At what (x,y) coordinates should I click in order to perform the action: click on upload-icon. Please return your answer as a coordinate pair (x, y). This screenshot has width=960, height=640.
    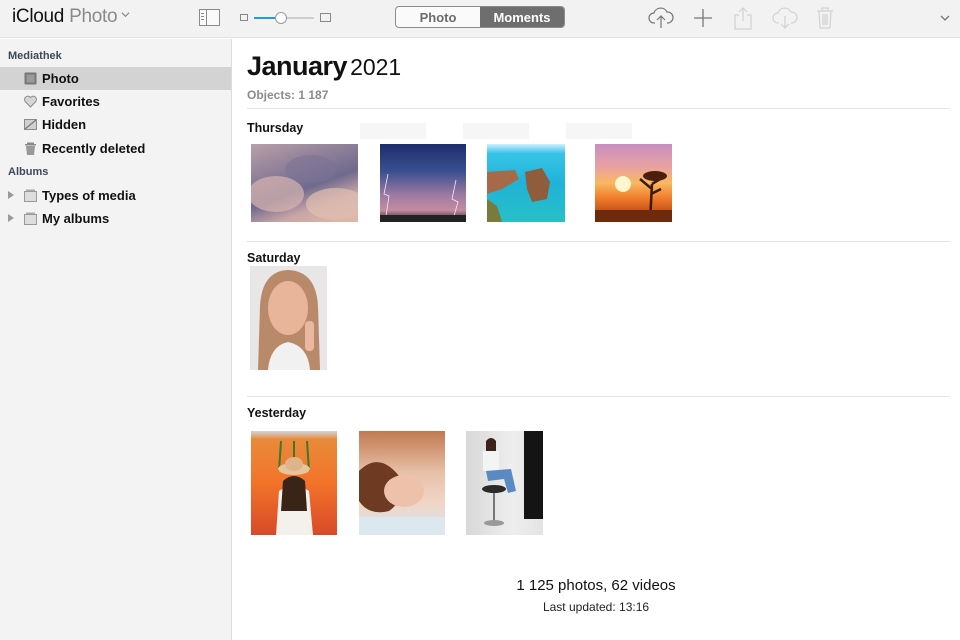
    Looking at the image, I should click on (661, 17).